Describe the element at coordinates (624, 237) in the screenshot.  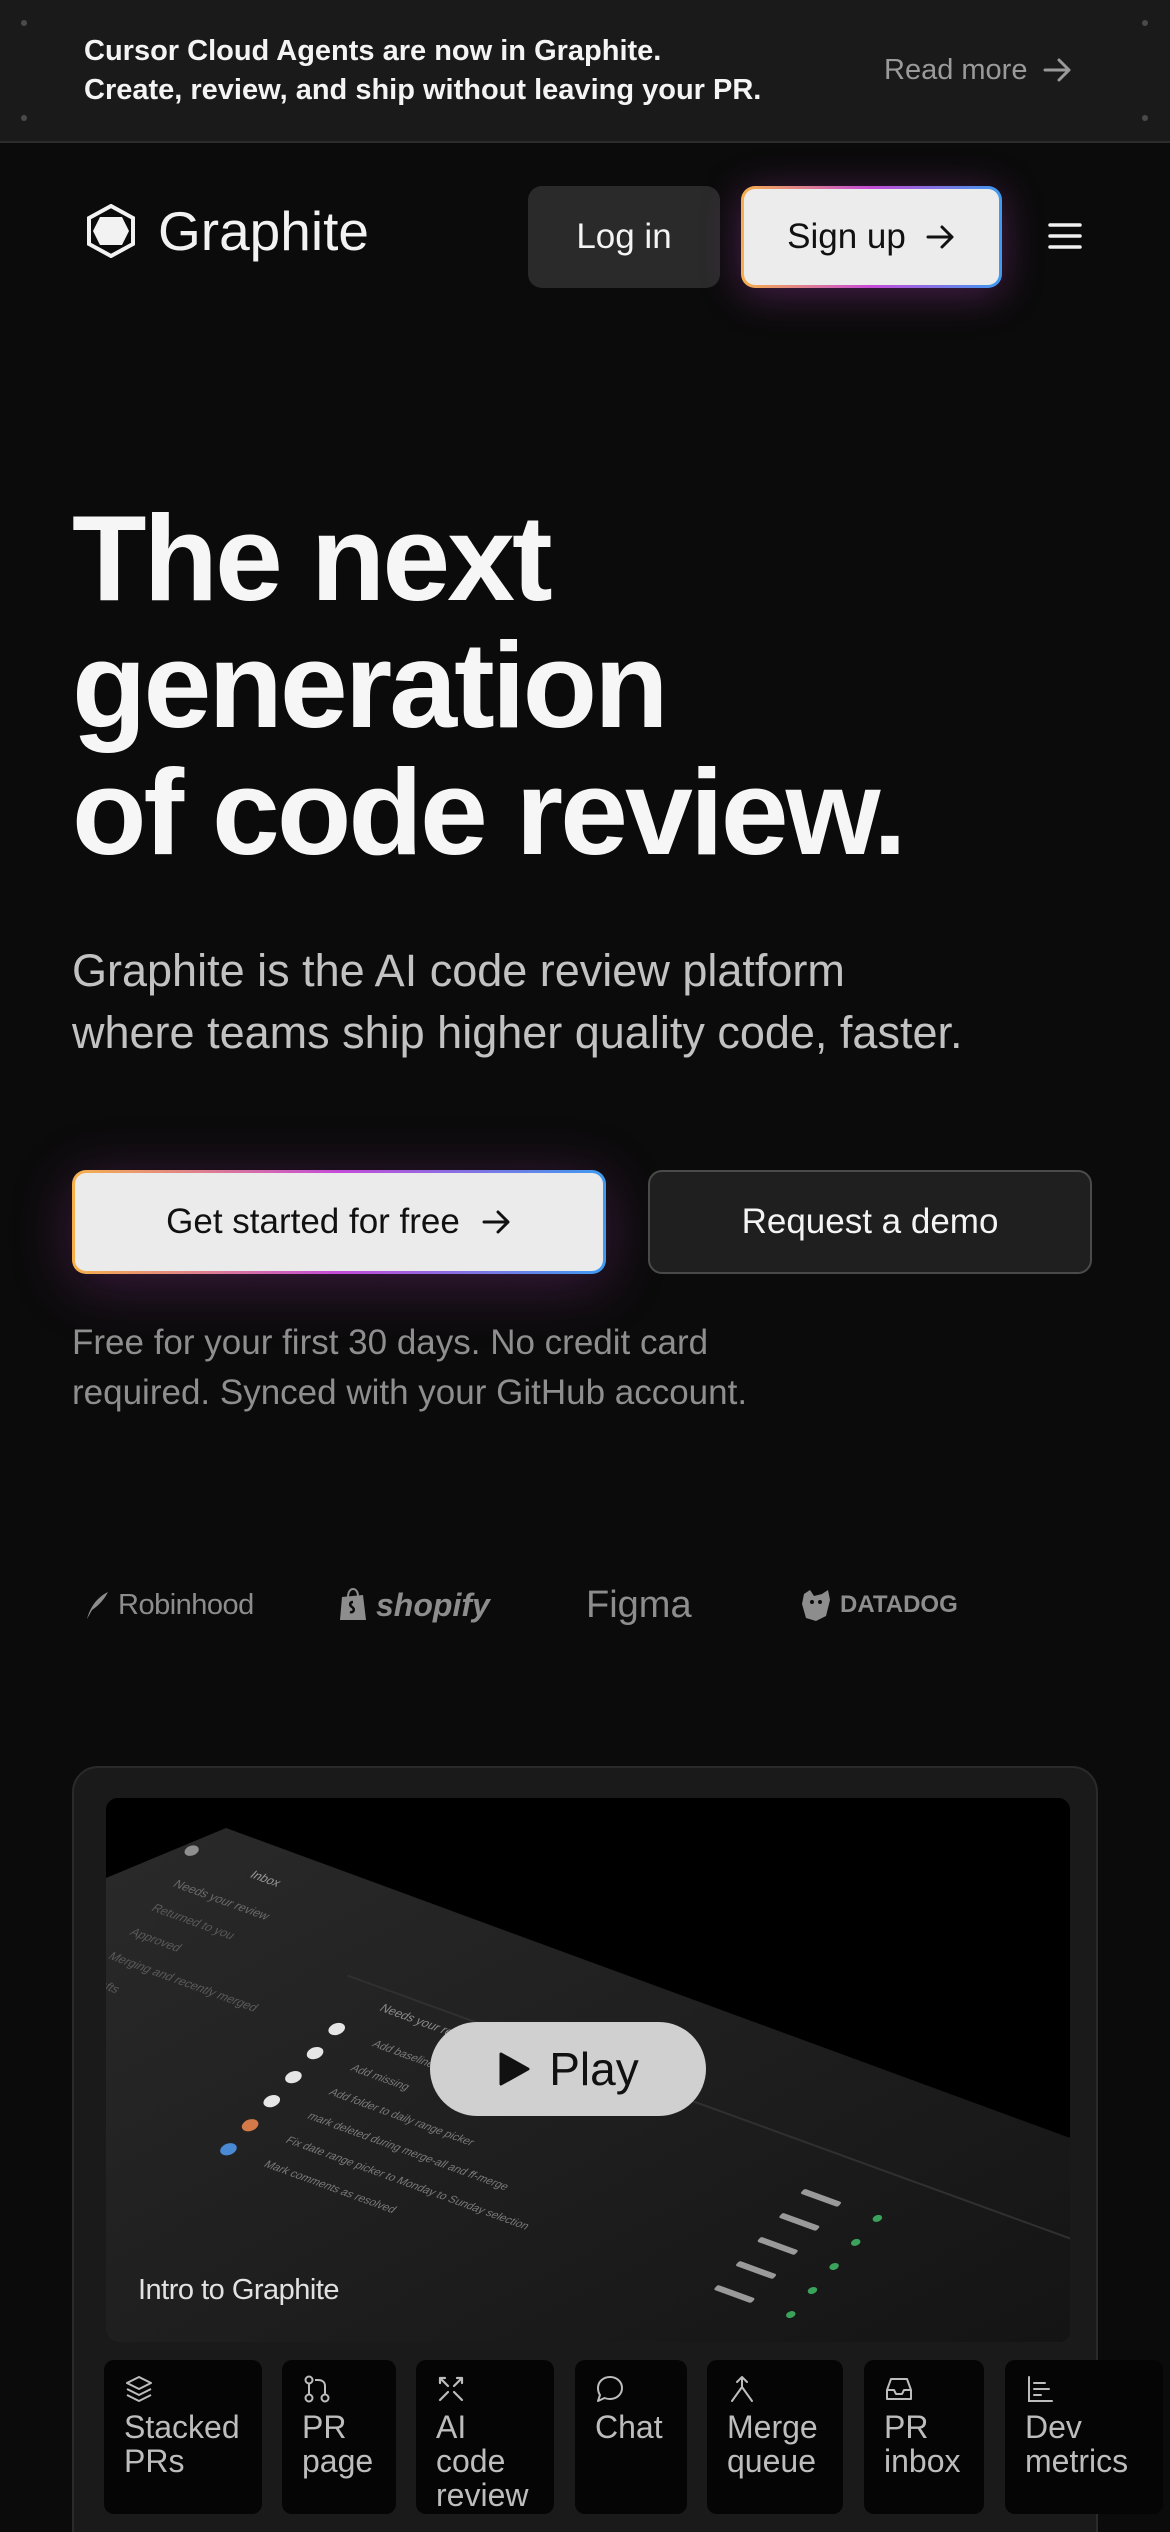
I see `login-button: Log in` at that location.